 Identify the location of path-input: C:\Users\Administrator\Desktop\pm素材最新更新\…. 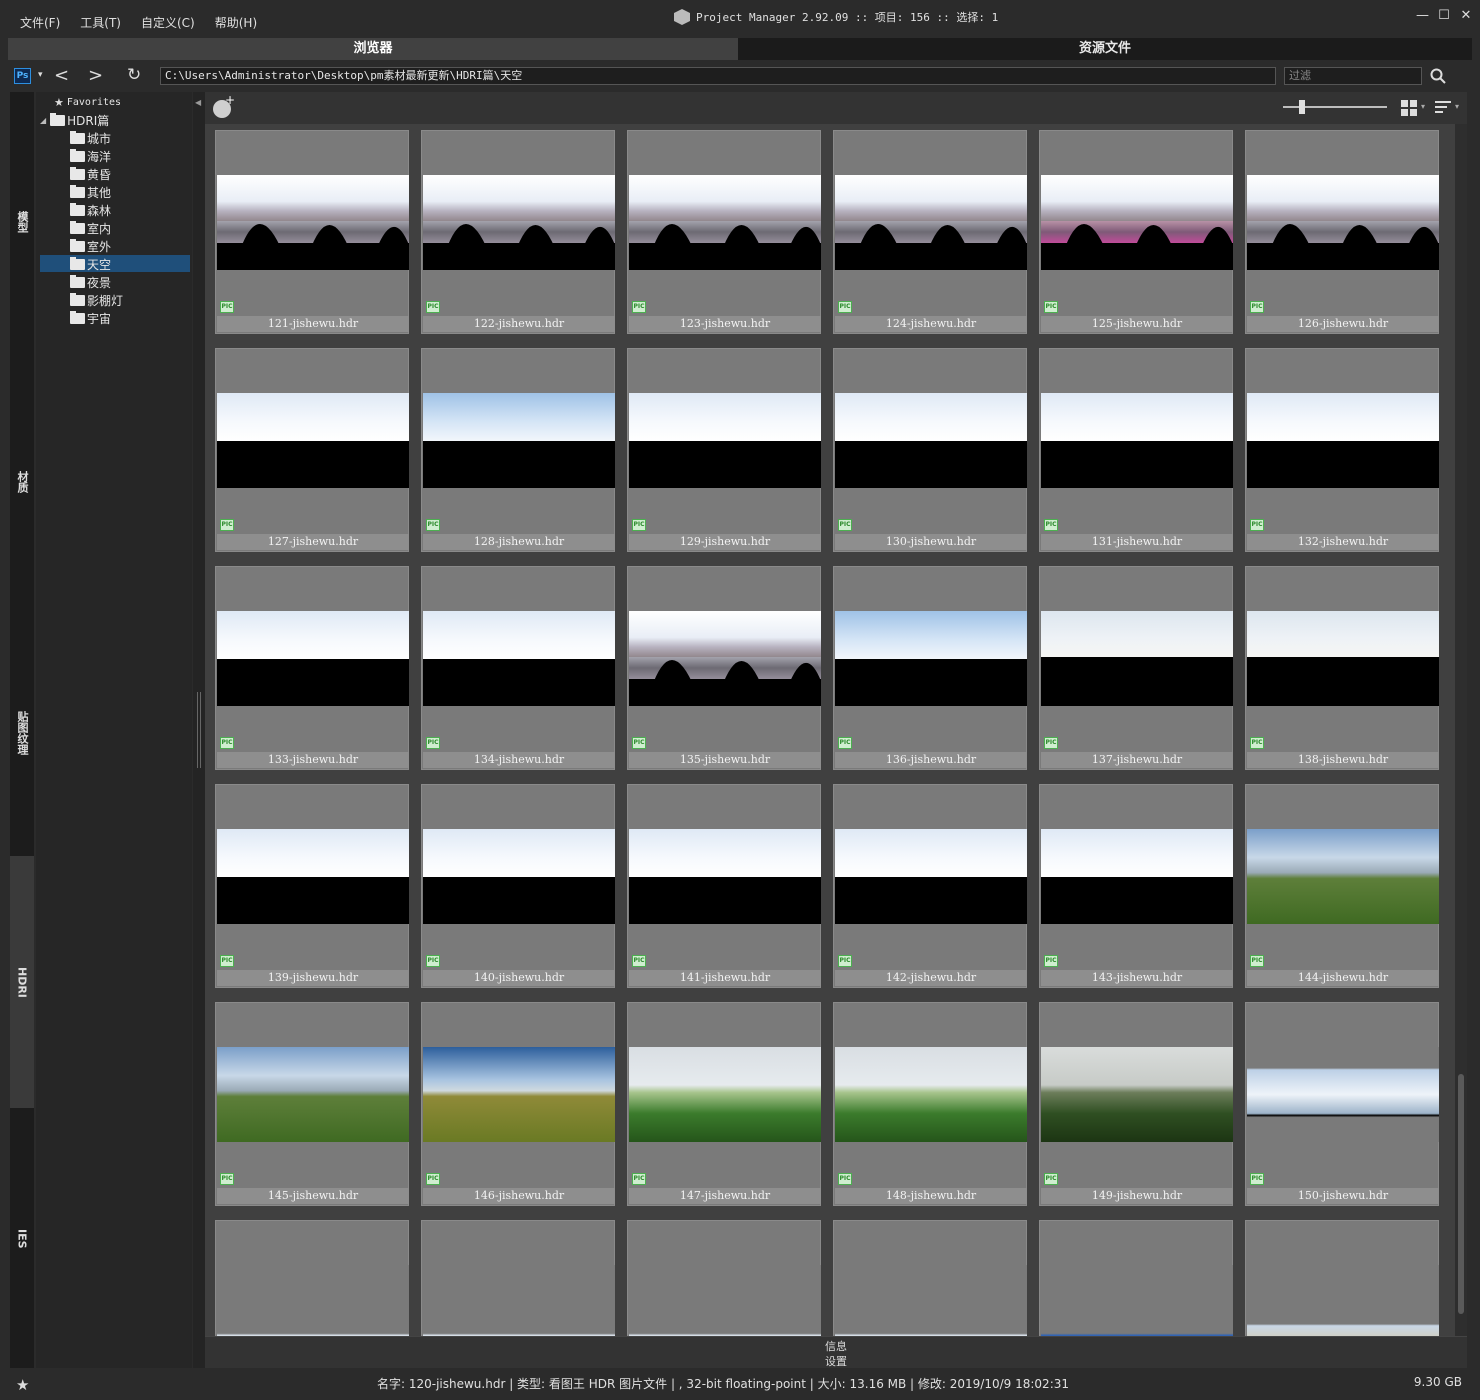
(718, 76).